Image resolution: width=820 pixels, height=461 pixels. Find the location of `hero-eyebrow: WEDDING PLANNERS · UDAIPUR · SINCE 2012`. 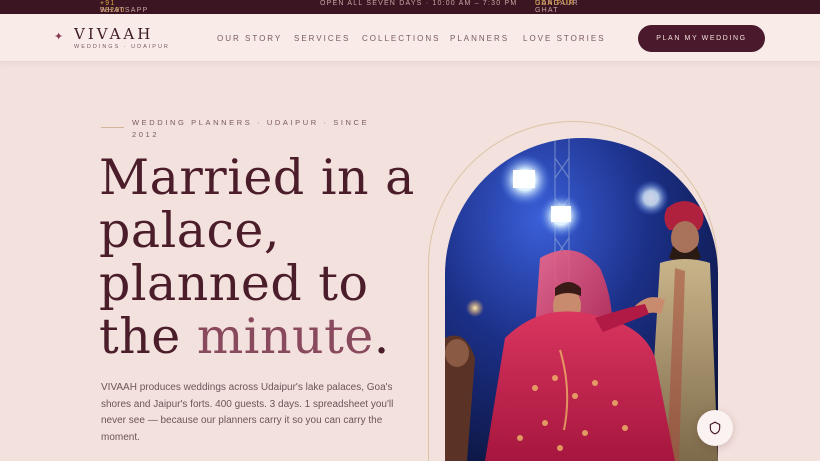

hero-eyebrow: WEDDING PLANNERS · UDAIPUR · SINCE 2012 is located at coordinates (251, 128).